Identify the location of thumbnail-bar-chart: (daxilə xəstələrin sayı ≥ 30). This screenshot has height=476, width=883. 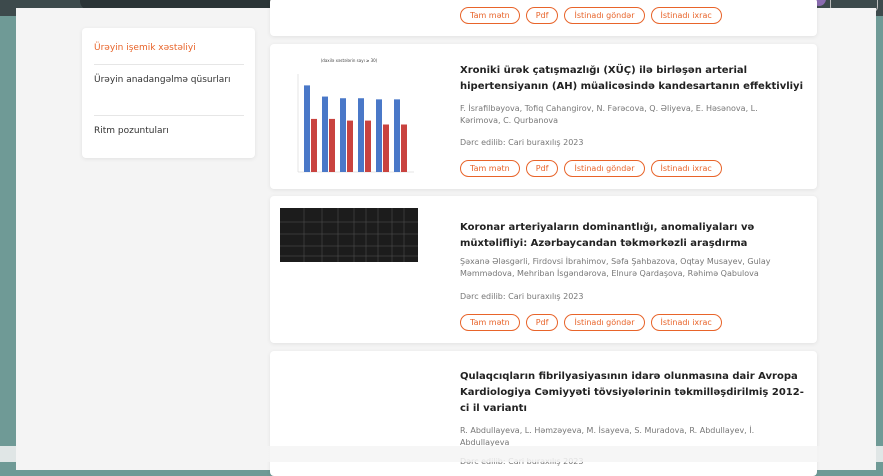
(355, 115).